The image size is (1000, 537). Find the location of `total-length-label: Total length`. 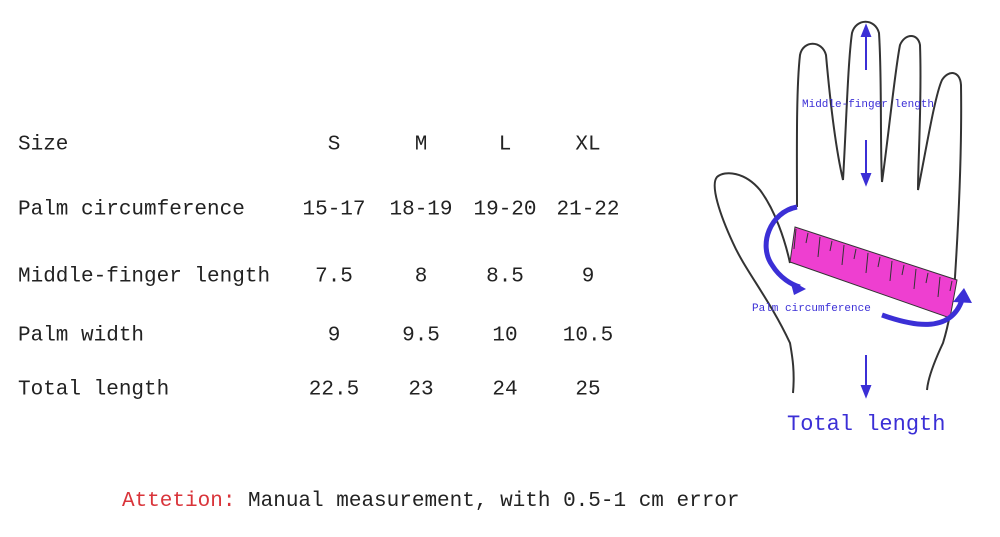

total-length-label: Total length is located at coordinates (866, 424).